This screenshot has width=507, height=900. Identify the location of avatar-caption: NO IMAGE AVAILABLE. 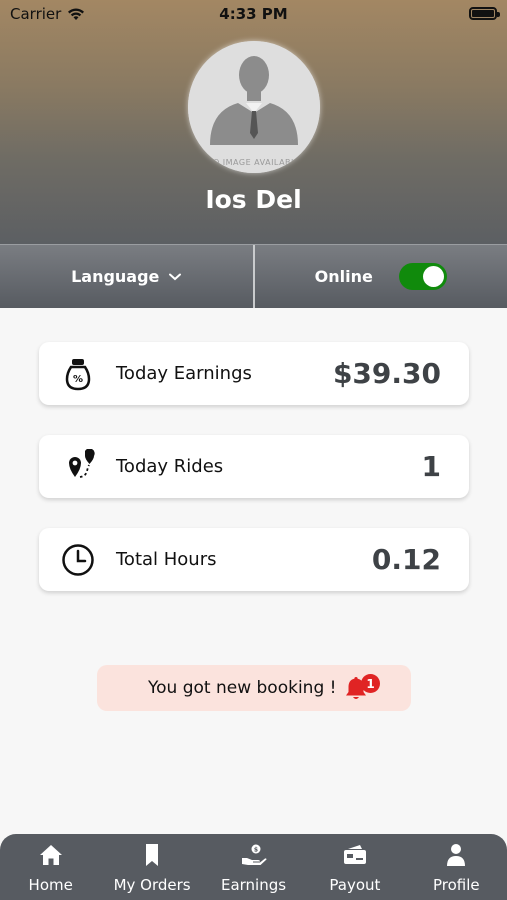
(254, 162).